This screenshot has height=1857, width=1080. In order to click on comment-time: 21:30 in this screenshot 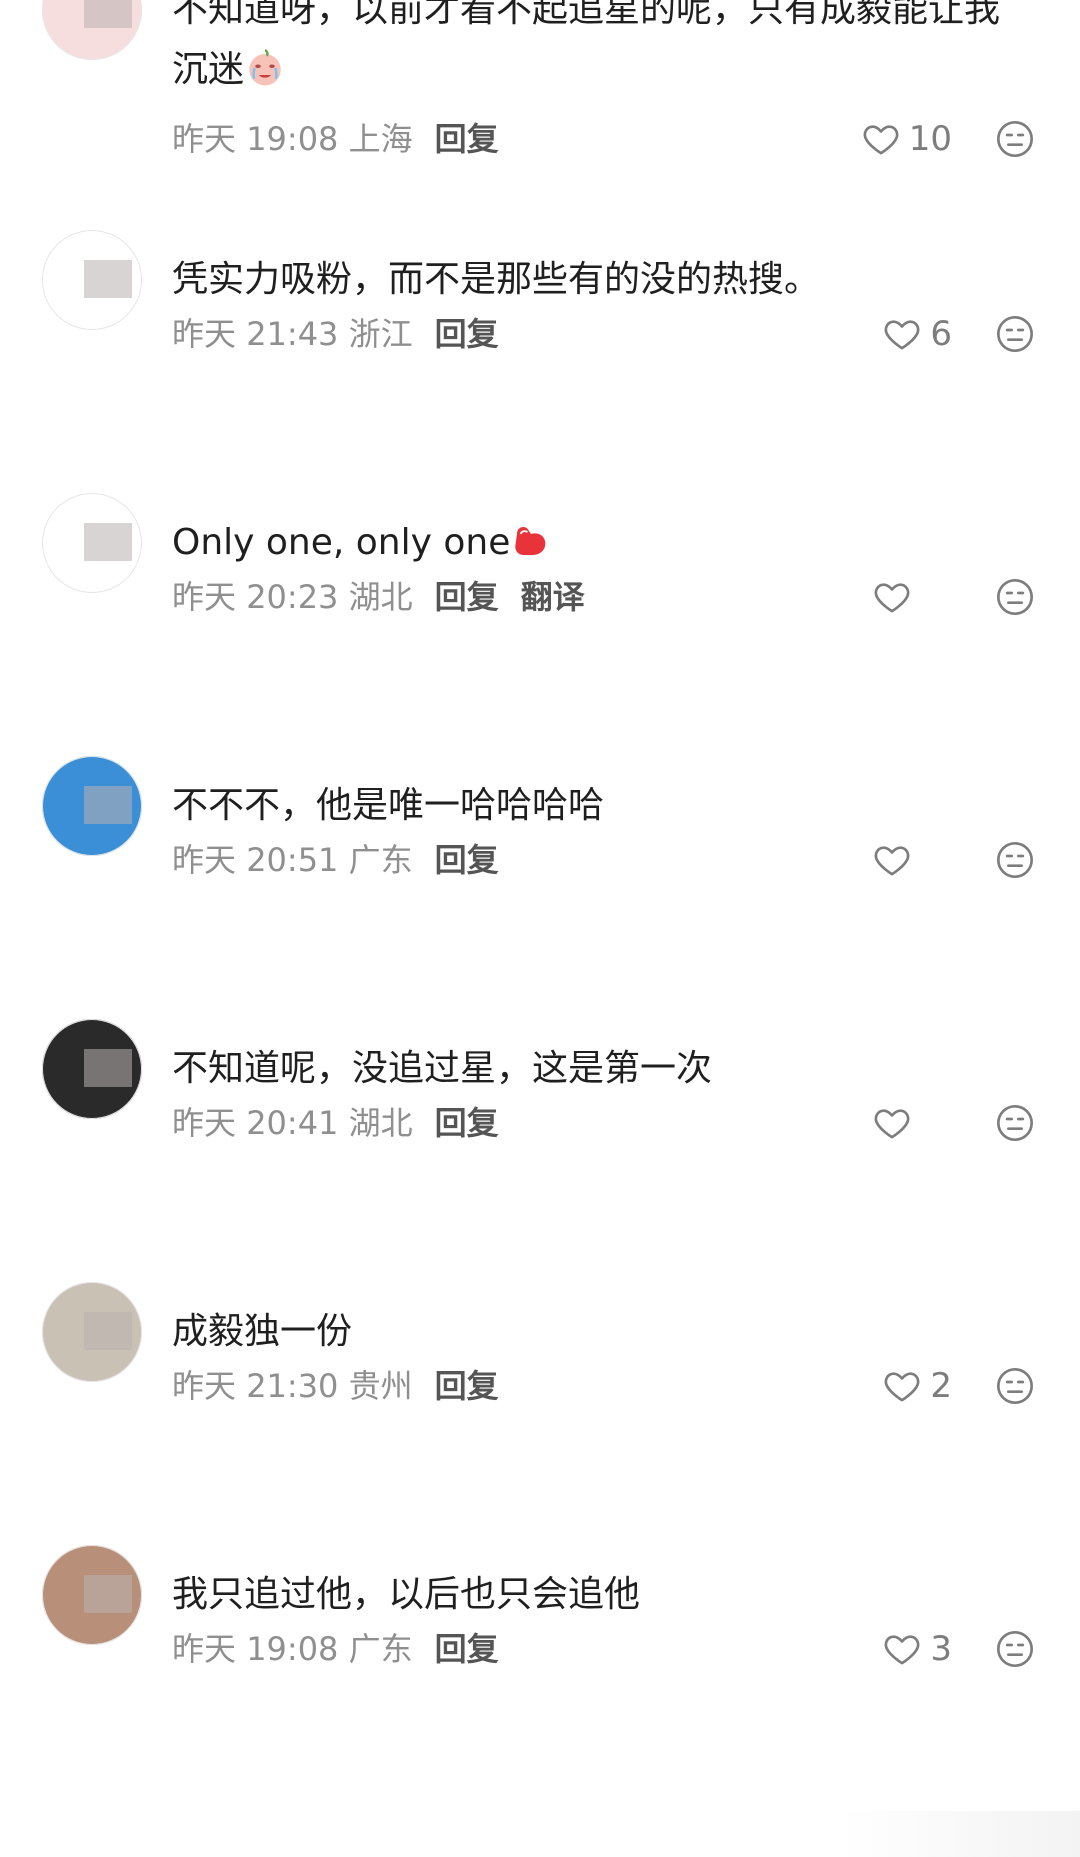, I will do `click(292, 1386)`.